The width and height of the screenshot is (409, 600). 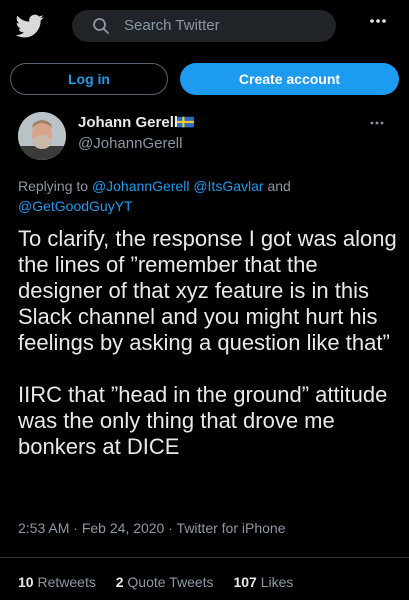 I want to click on quote-tweets-stat: 2 Quote Tweets, so click(x=165, y=582).